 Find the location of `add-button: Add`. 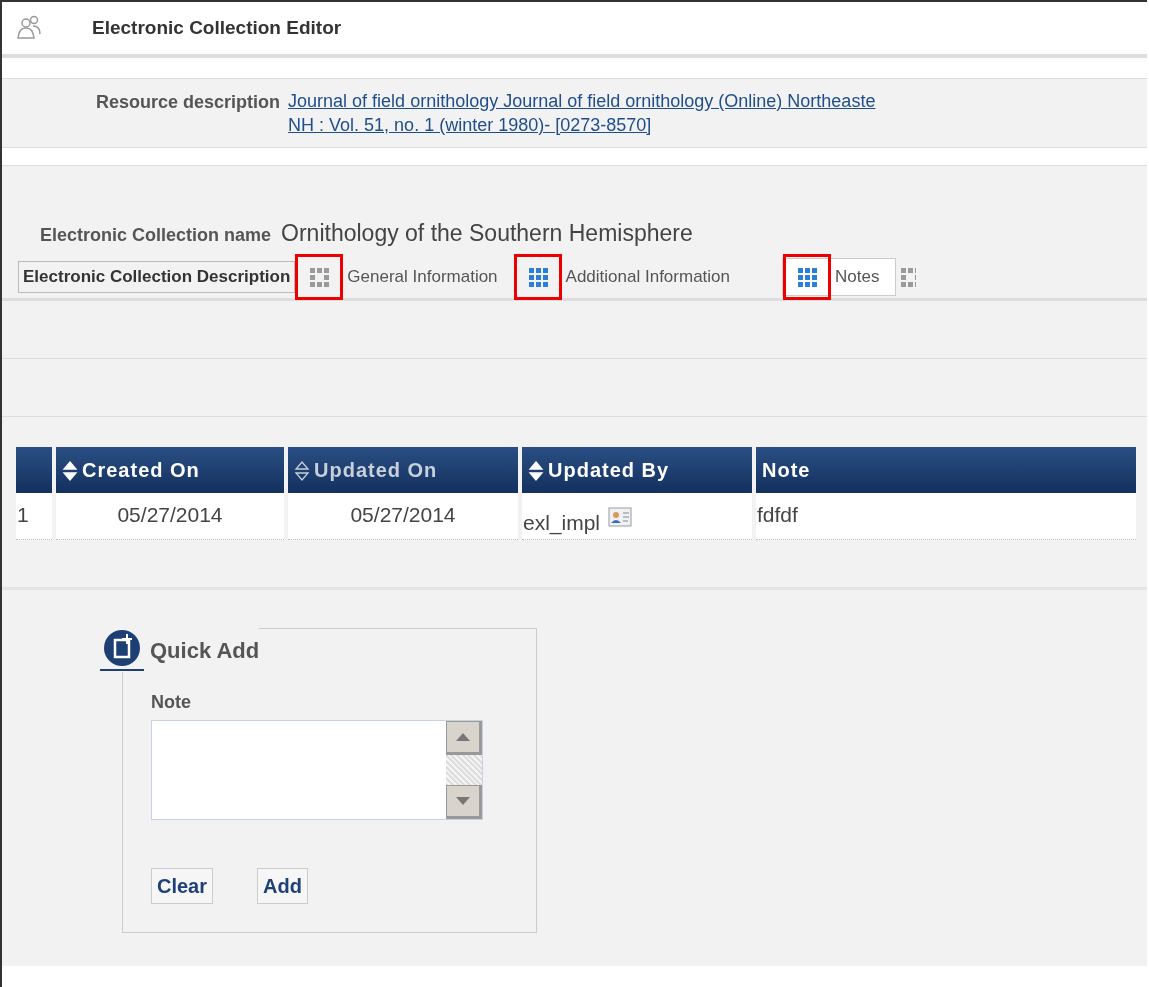

add-button: Add is located at coordinates (282, 886).